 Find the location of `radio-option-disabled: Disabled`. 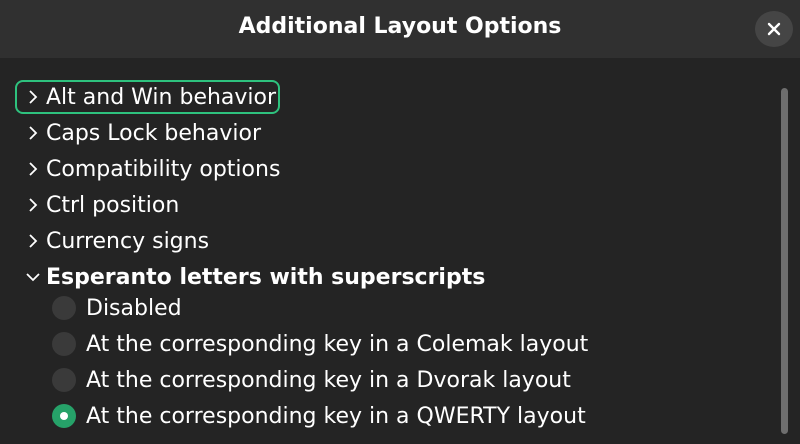

radio-option-disabled: Disabled is located at coordinates (117, 308).